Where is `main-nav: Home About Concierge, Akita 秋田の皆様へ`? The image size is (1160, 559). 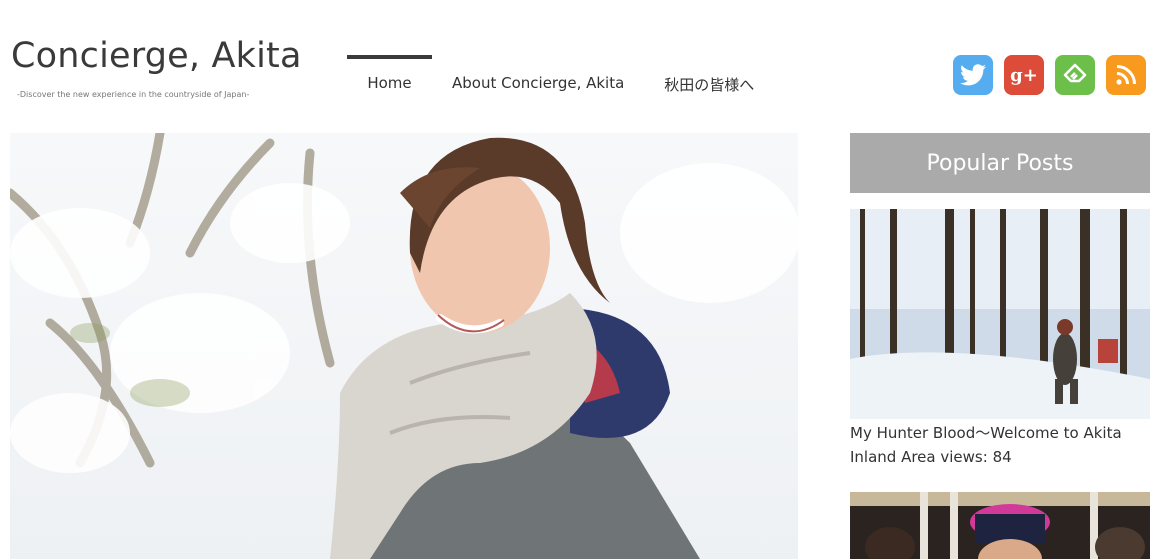
main-nav: Home About Concierge, Akita 秋田の皆様へ is located at coordinates (550, 75).